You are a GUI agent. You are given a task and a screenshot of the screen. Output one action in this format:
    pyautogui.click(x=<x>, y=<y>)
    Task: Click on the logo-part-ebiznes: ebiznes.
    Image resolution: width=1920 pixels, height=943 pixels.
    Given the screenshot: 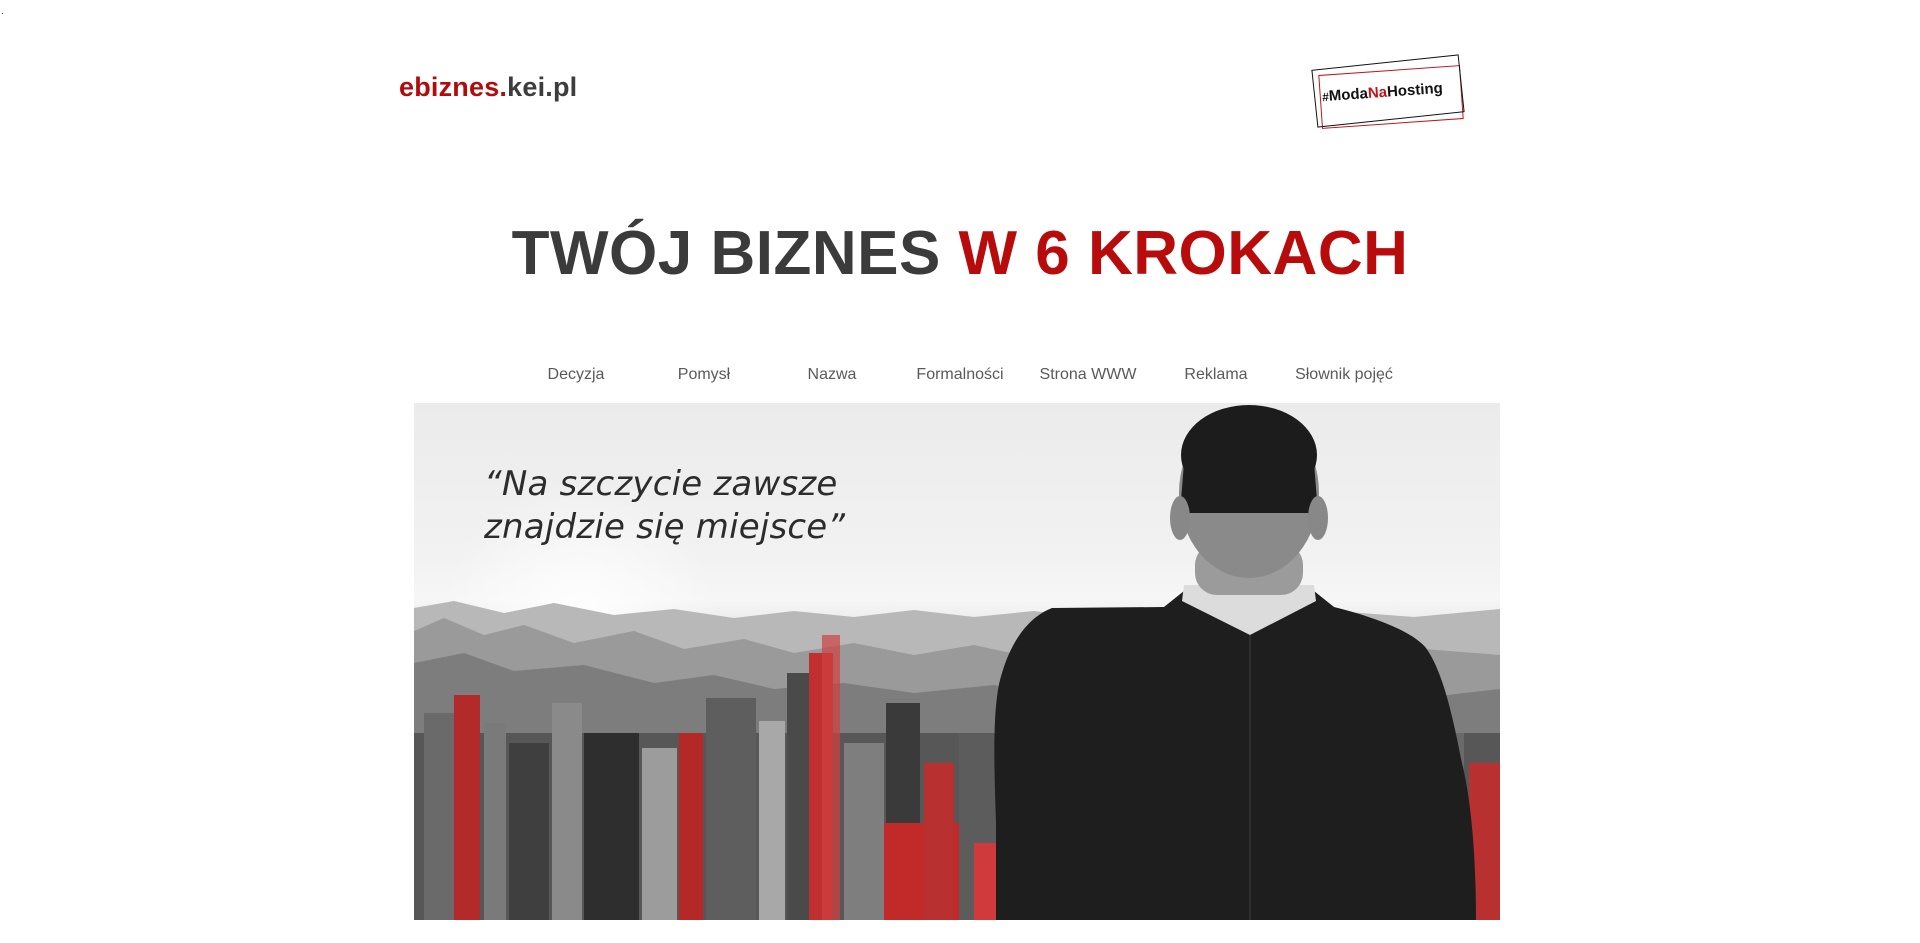 What is the action you would take?
    pyautogui.click(x=453, y=87)
    